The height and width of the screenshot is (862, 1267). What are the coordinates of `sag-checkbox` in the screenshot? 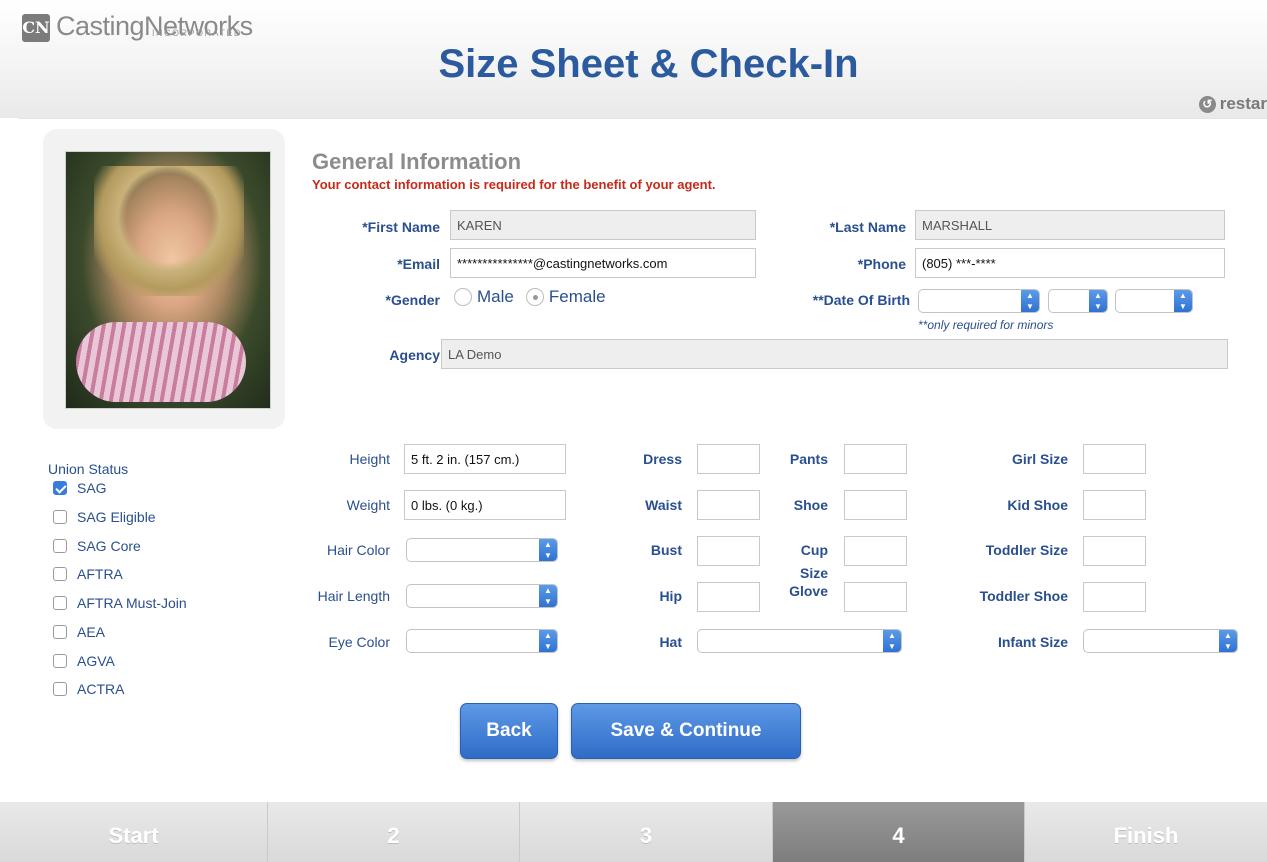 It's located at (60, 488).